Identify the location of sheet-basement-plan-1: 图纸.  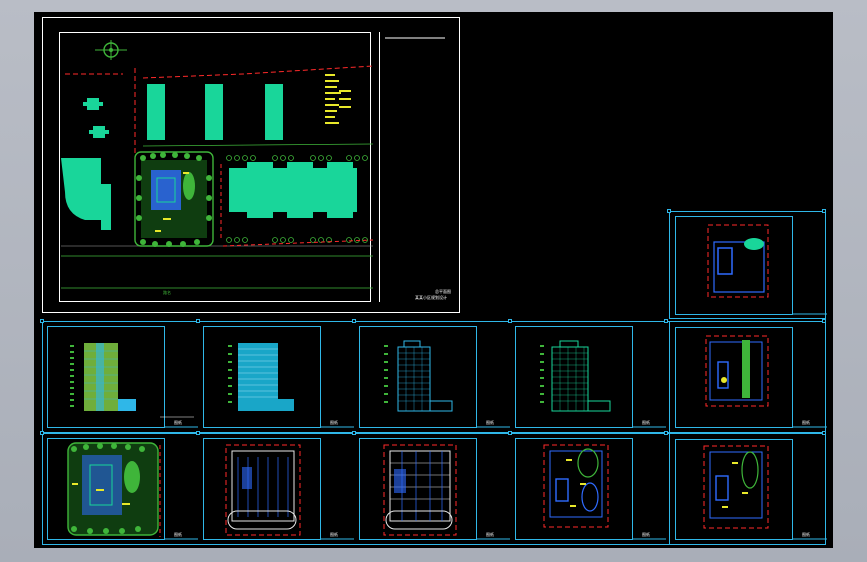
(276, 489).